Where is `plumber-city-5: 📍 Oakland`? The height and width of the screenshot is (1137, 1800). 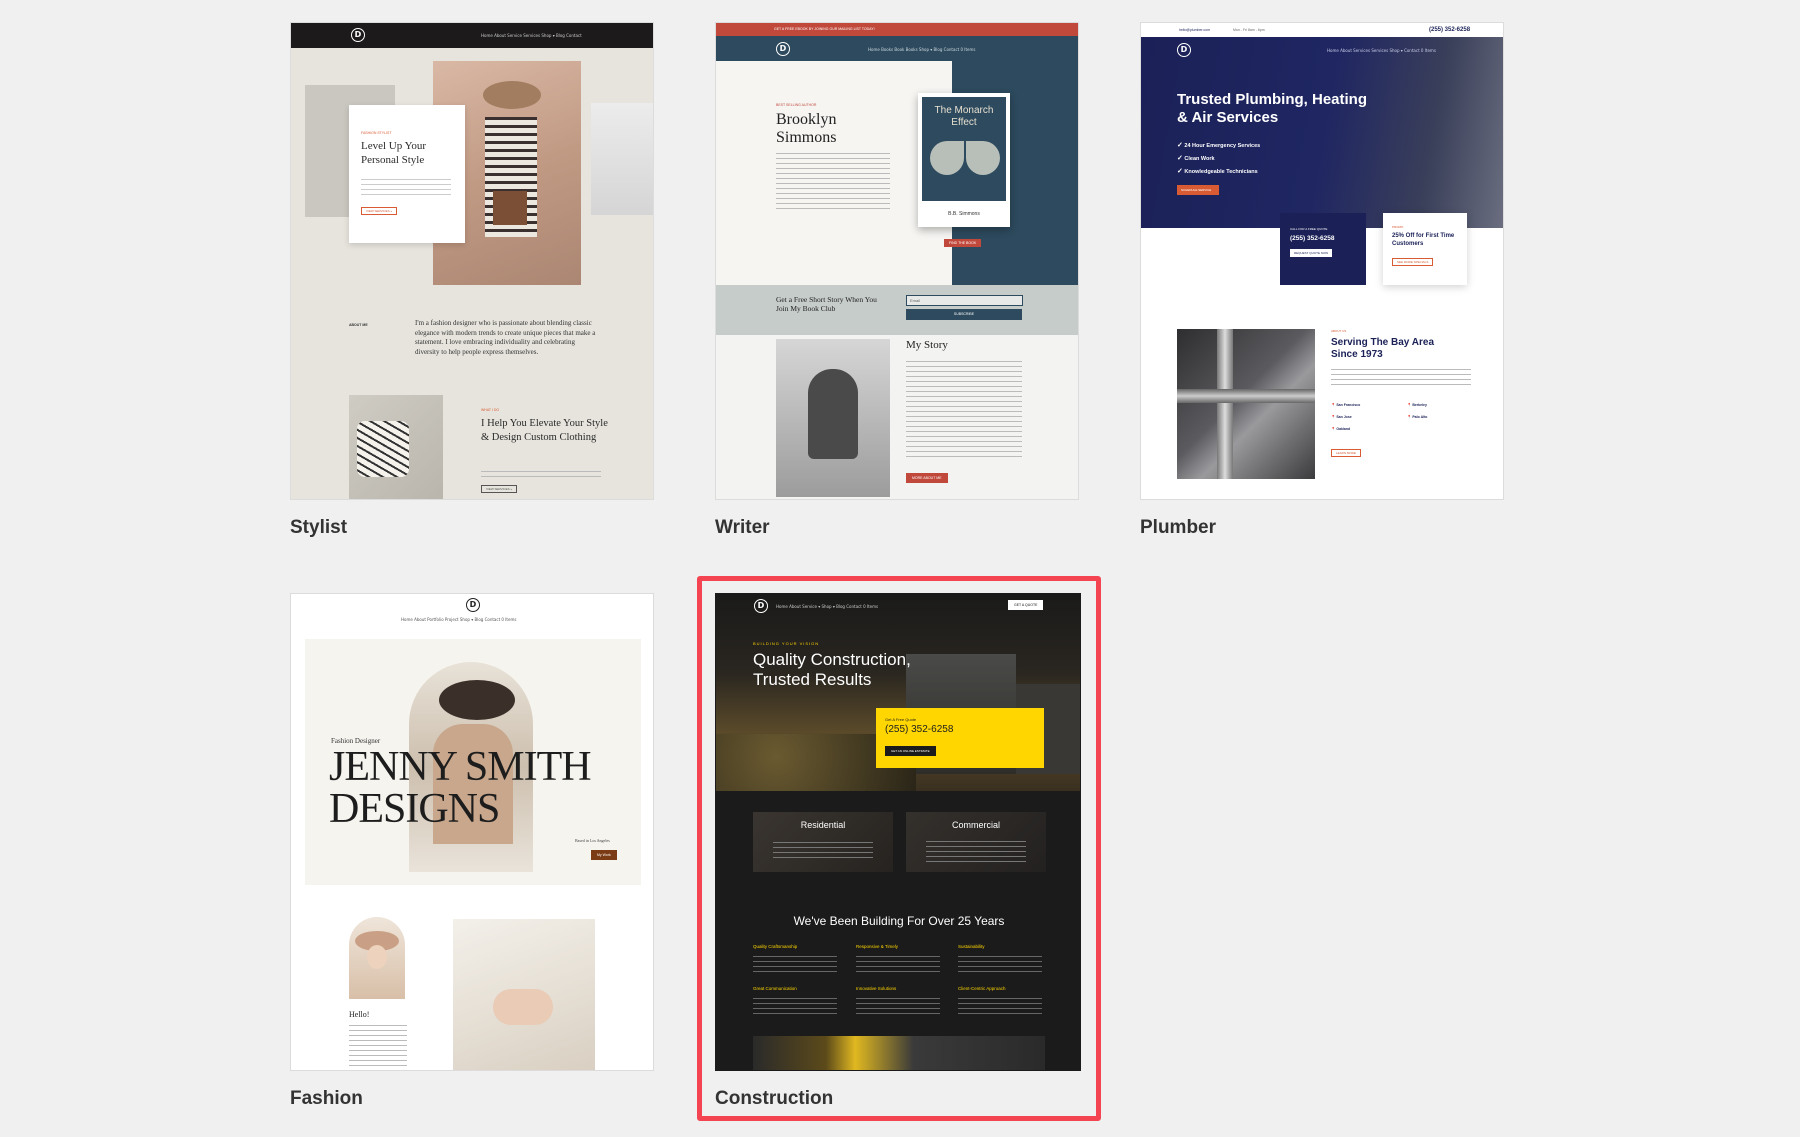 plumber-city-5: 📍 Oakland is located at coordinates (1341, 429).